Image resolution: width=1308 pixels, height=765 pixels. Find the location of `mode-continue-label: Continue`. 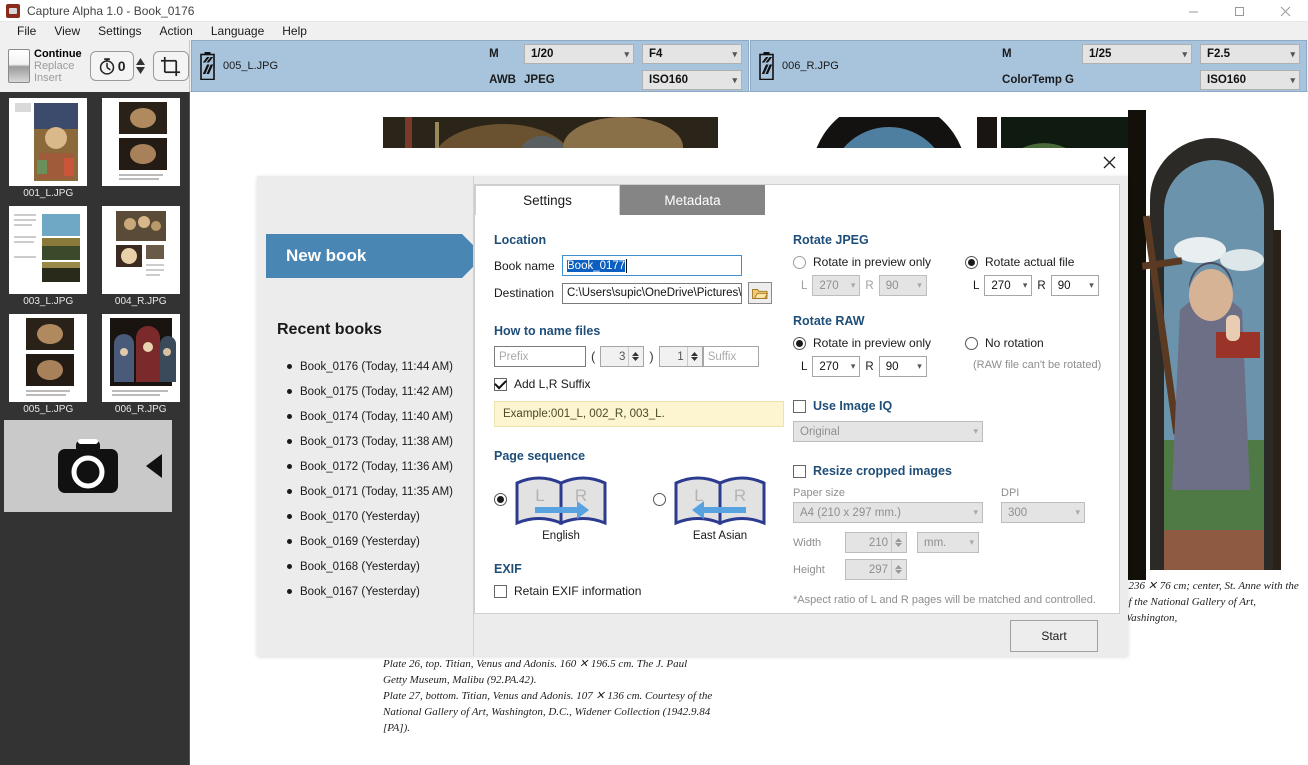

mode-continue-label: Continue is located at coordinates (58, 54).